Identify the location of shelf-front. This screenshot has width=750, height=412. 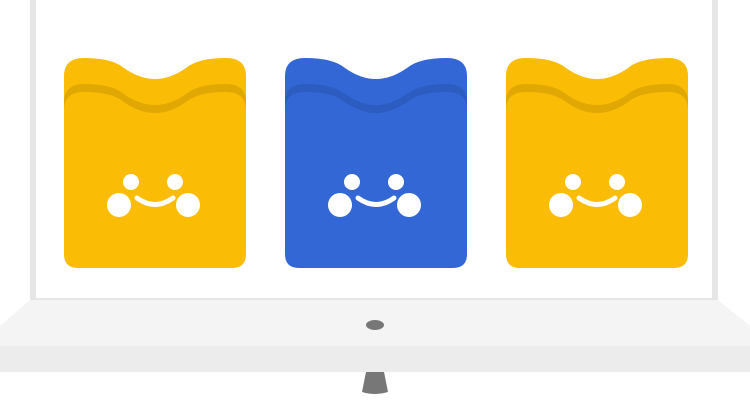
(375, 359).